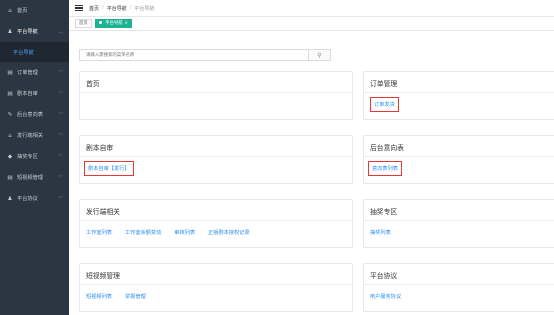 Image resolution: width=554 pixels, height=315 pixels. I want to click on card-orders: 订单管理 订单发货, so click(458, 95).